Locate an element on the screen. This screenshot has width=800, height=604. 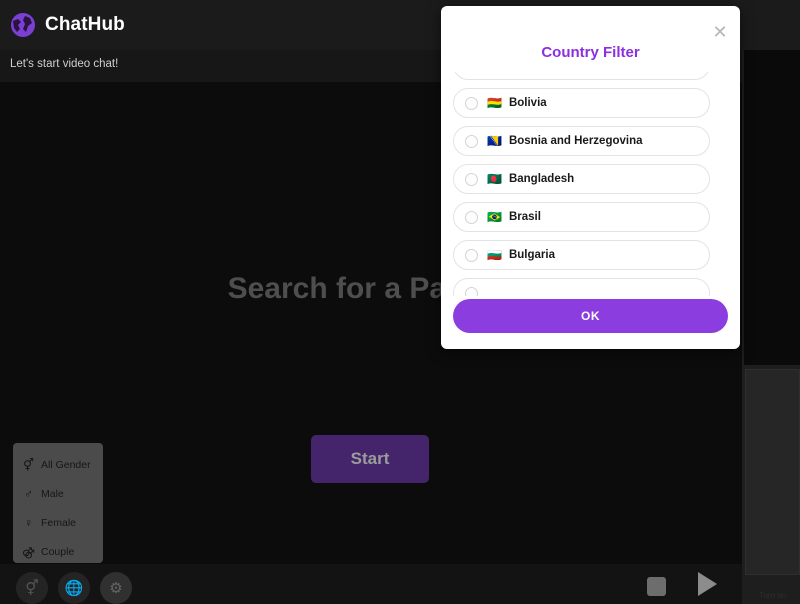
country-list-item: 🇧🇦 Bosnia and Herzegovina is located at coordinates (581, 141).